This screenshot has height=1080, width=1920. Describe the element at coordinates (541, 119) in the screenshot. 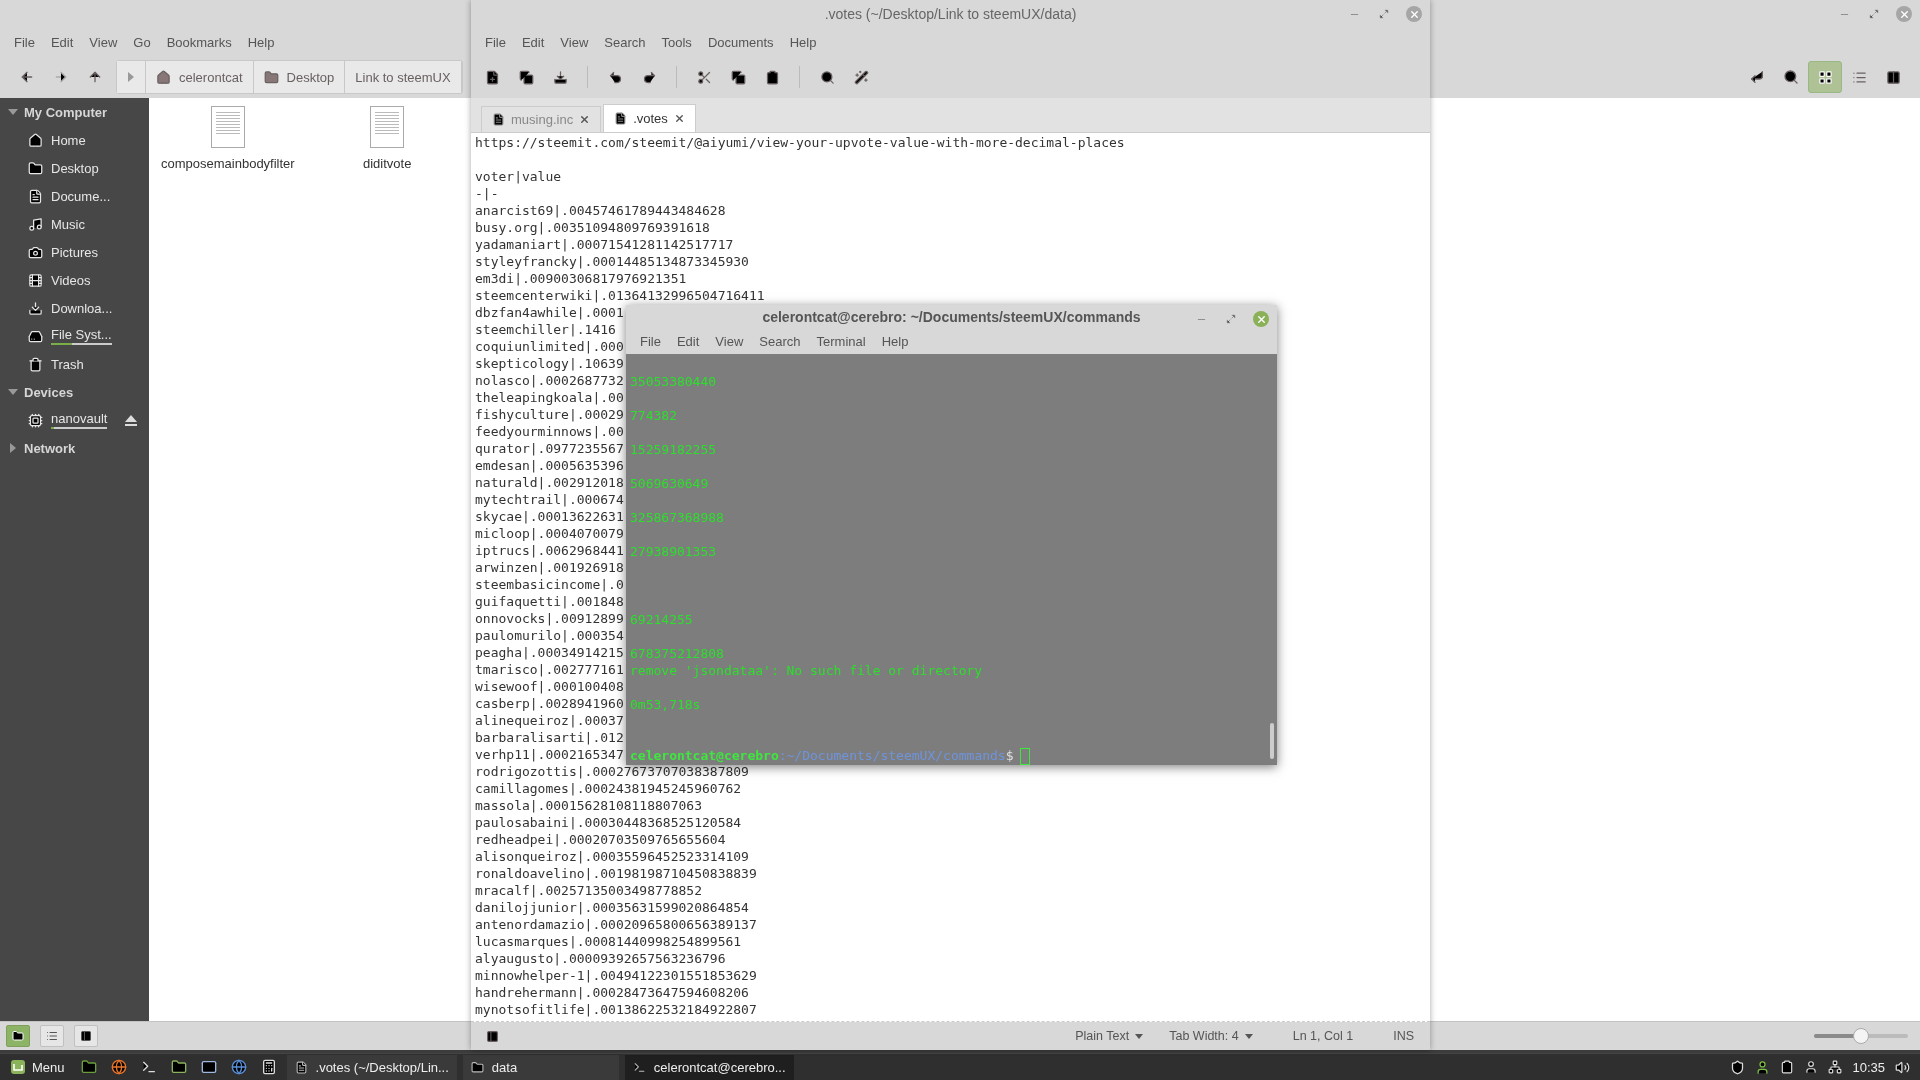

I see `file-tab: musing.inc` at that location.